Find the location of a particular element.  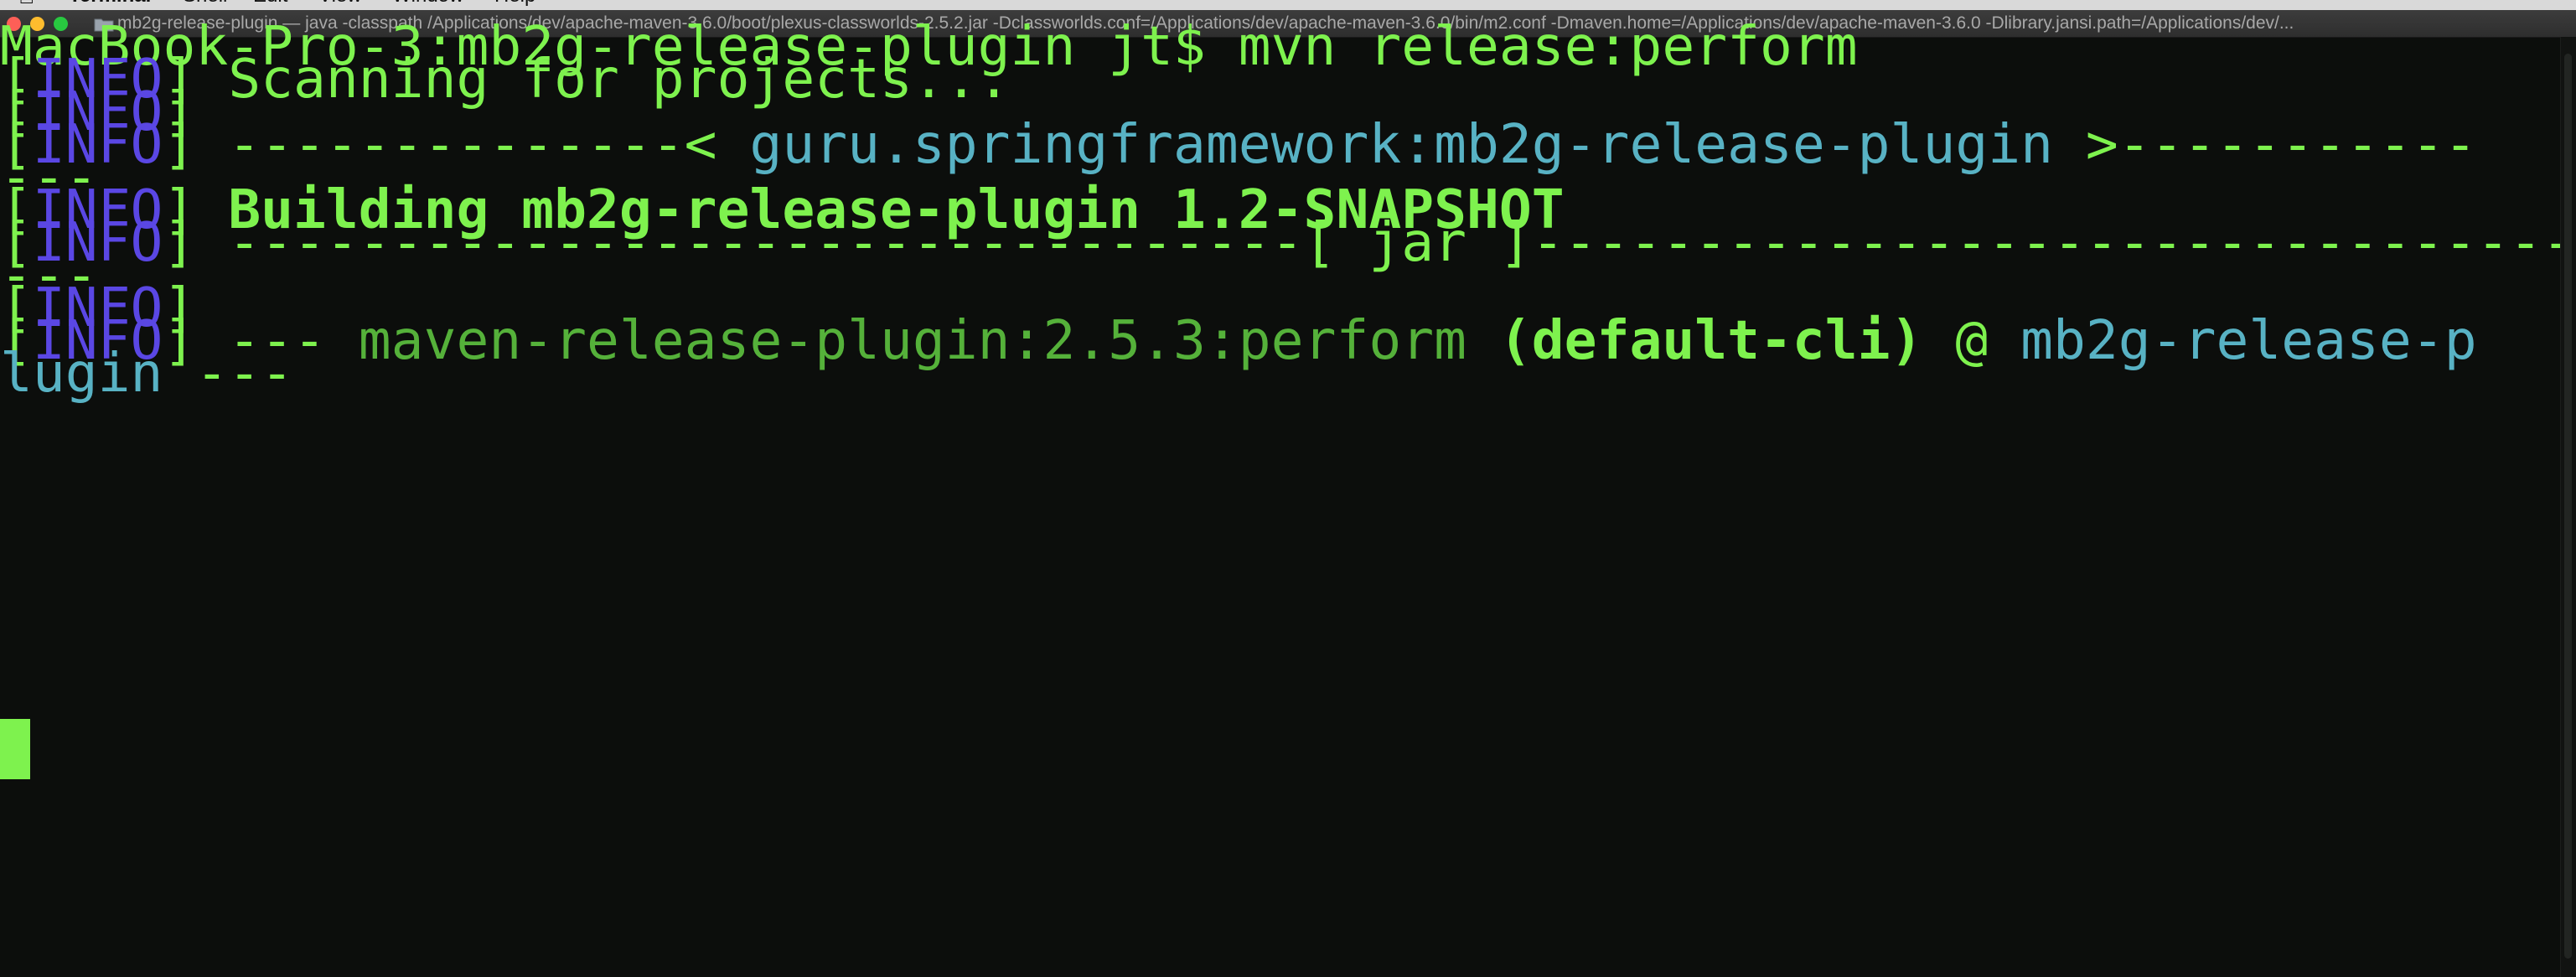

menu-edit: Edit is located at coordinates (270, 5).